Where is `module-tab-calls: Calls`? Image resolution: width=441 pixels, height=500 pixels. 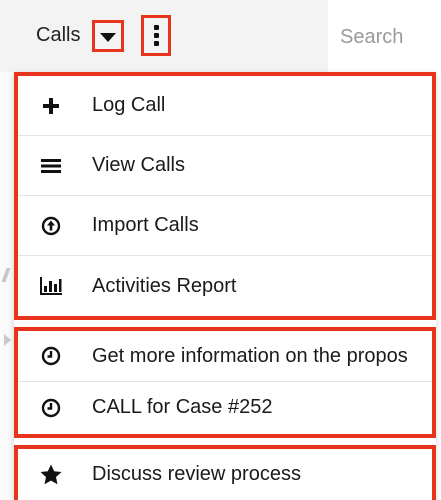
module-tab-calls: Calls is located at coordinates (164, 36).